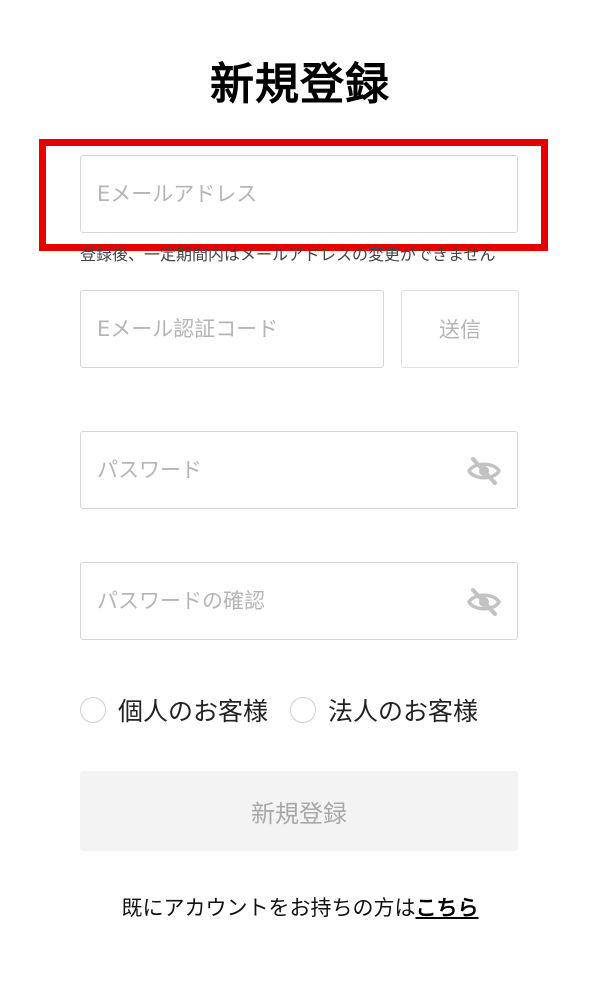 This screenshot has width=600, height=1000. I want to click on password-confirm-field, so click(299, 601).